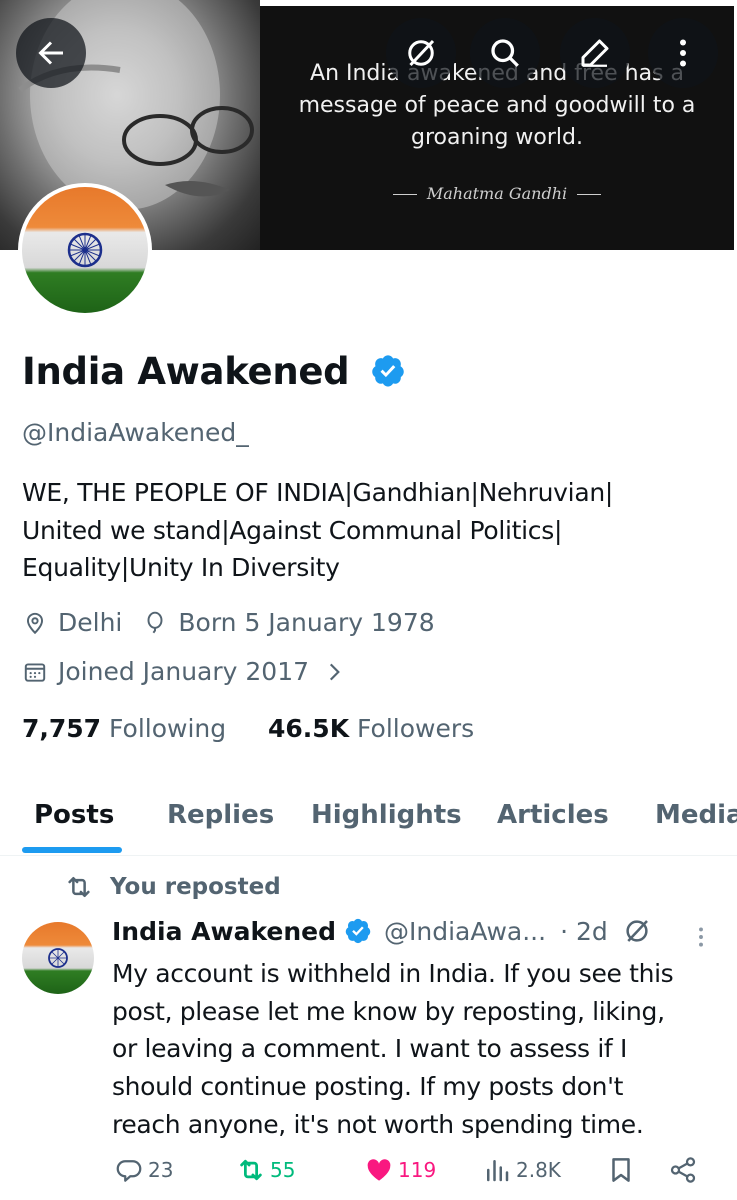 The image size is (737, 1200). I want to click on joined-text: Joined January 2017, so click(184, 671).